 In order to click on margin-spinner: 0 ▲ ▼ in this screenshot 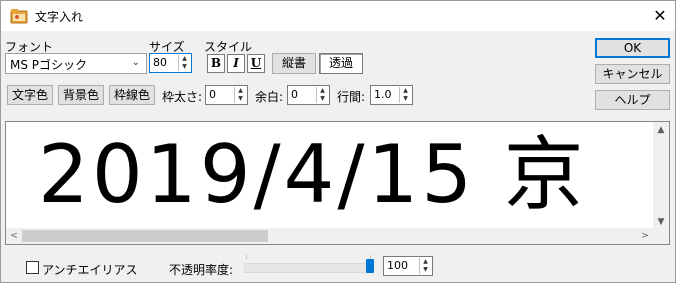, I will do `click(308, 95)`.